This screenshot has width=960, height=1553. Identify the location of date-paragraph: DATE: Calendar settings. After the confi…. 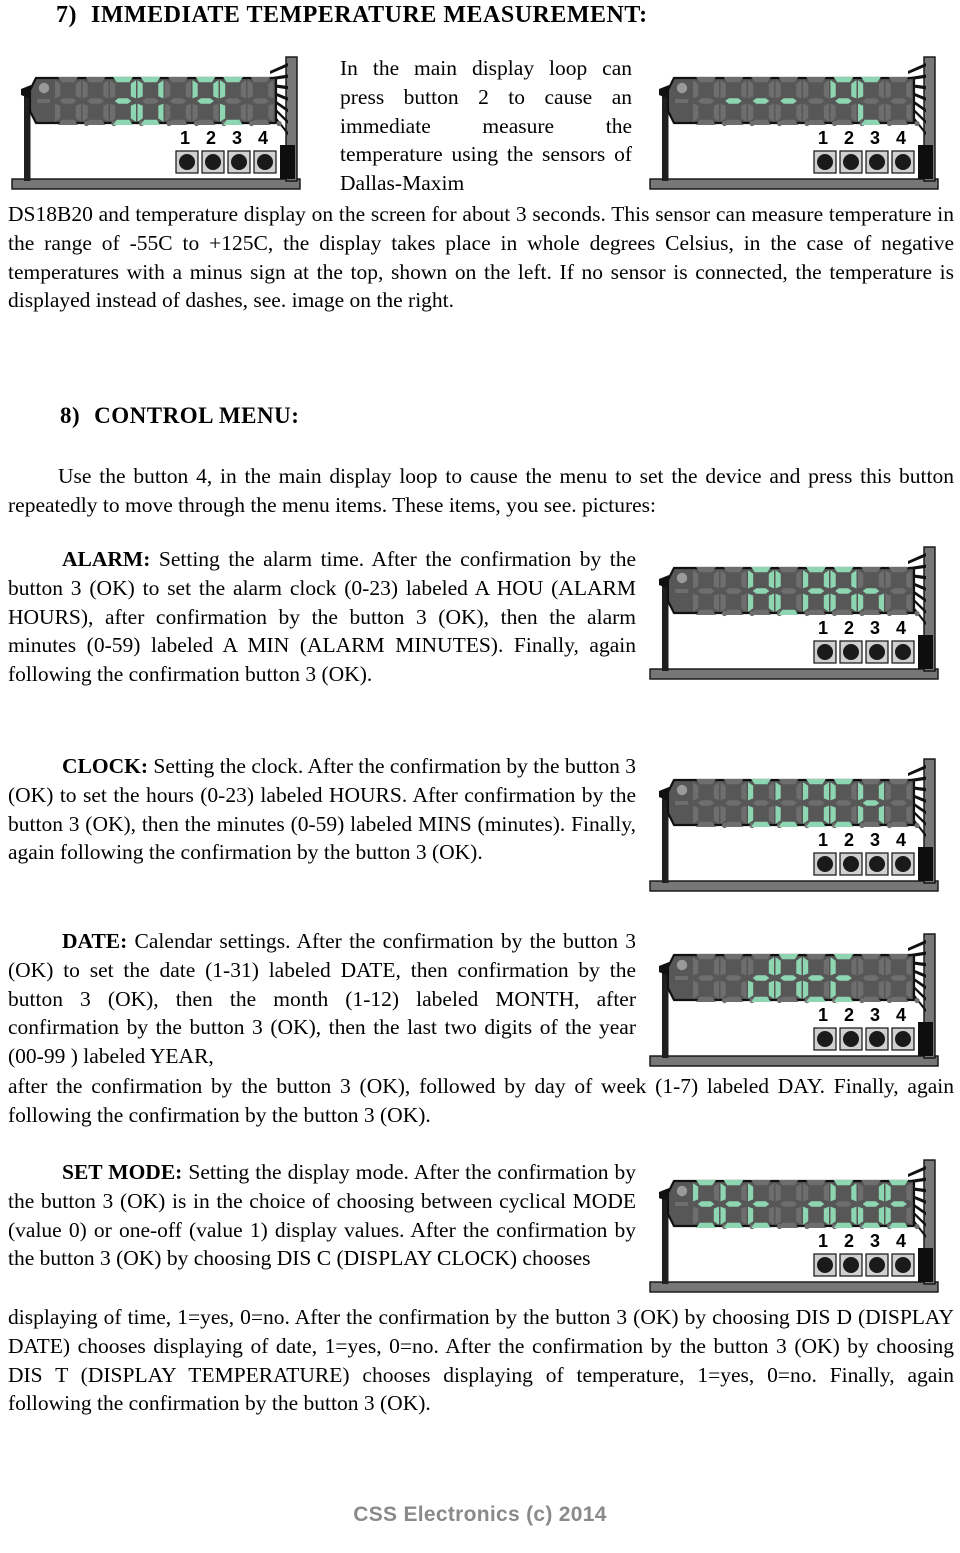
(322, 999).